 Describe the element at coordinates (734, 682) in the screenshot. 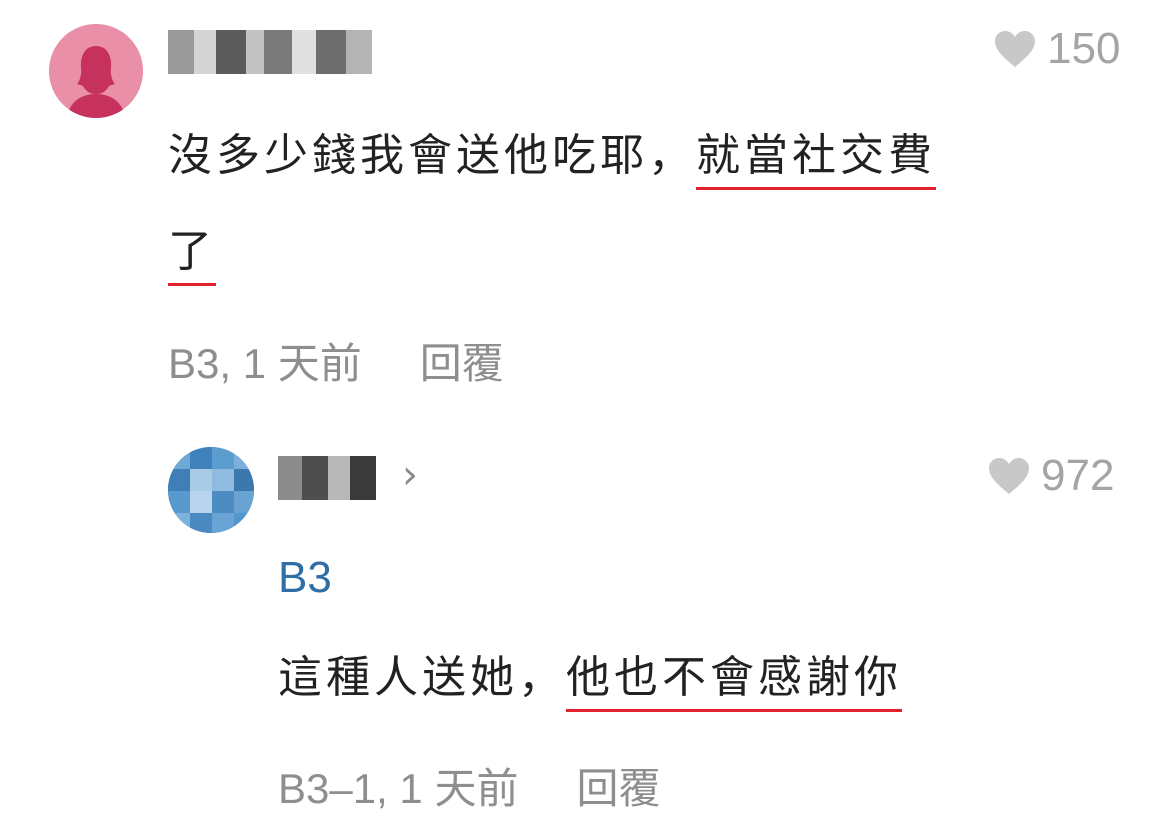

I see `comment-text-highlight: 他也不會感謝你` at that location.